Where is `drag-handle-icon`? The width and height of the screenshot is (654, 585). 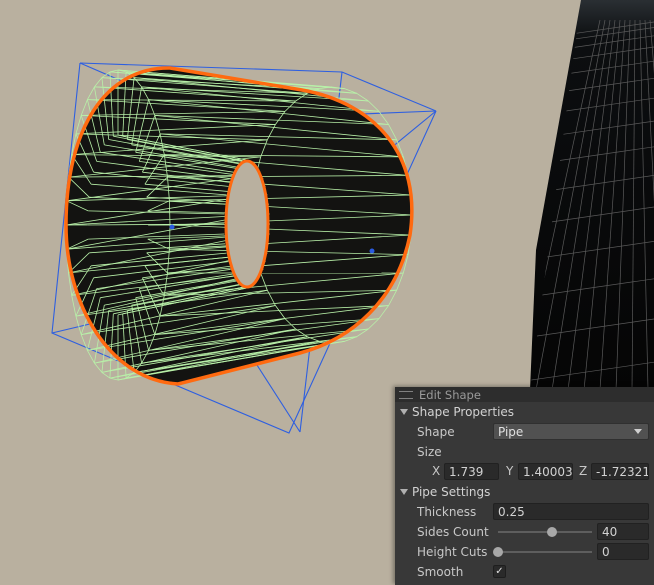
drag-handle-icon is located at coordinates (406, 394).